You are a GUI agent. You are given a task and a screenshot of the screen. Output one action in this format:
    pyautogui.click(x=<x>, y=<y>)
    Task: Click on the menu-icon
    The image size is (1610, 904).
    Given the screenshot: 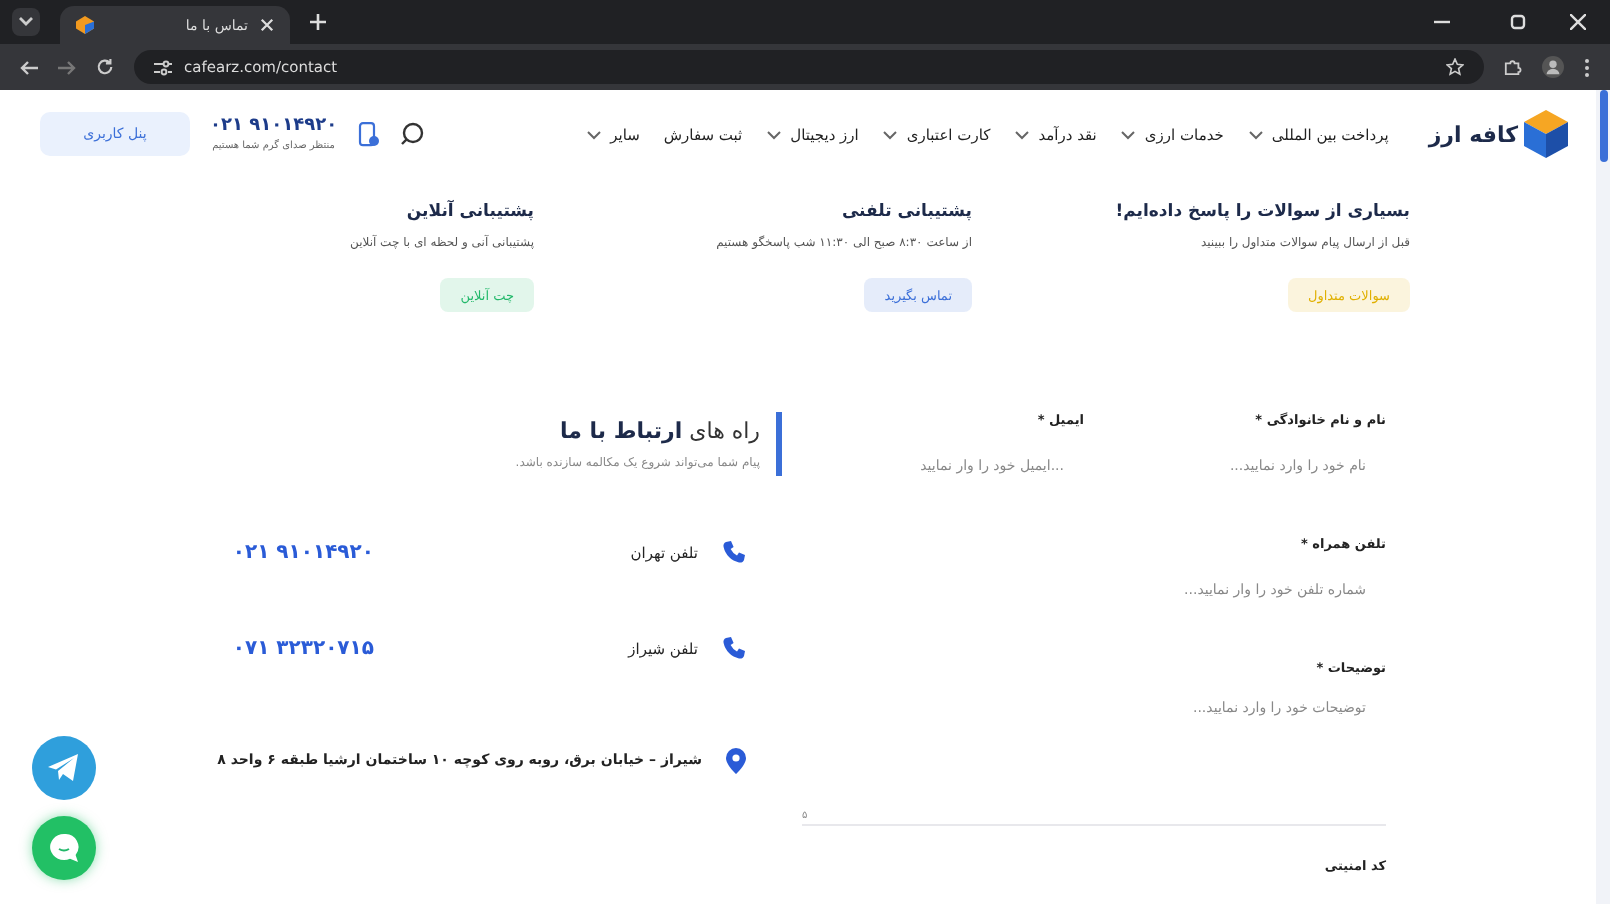 What is the action you would take?
    pyautogui.click(x=1587, y=67)
    